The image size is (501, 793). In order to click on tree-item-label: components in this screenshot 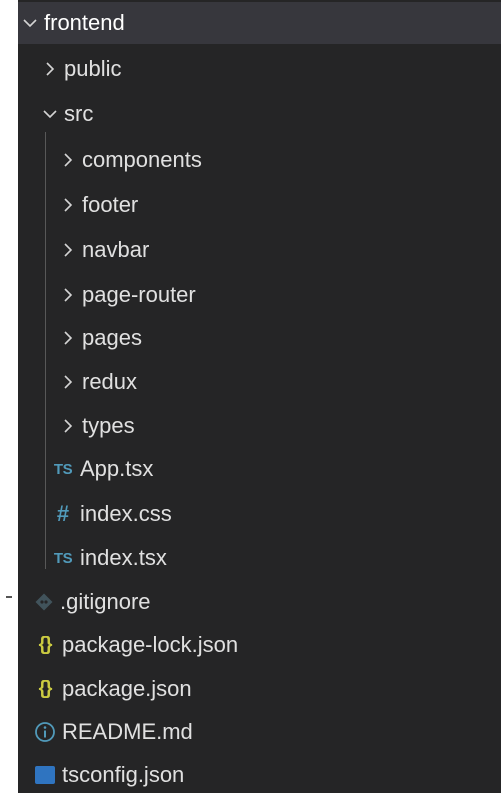, I will do `click(142, 159)`.